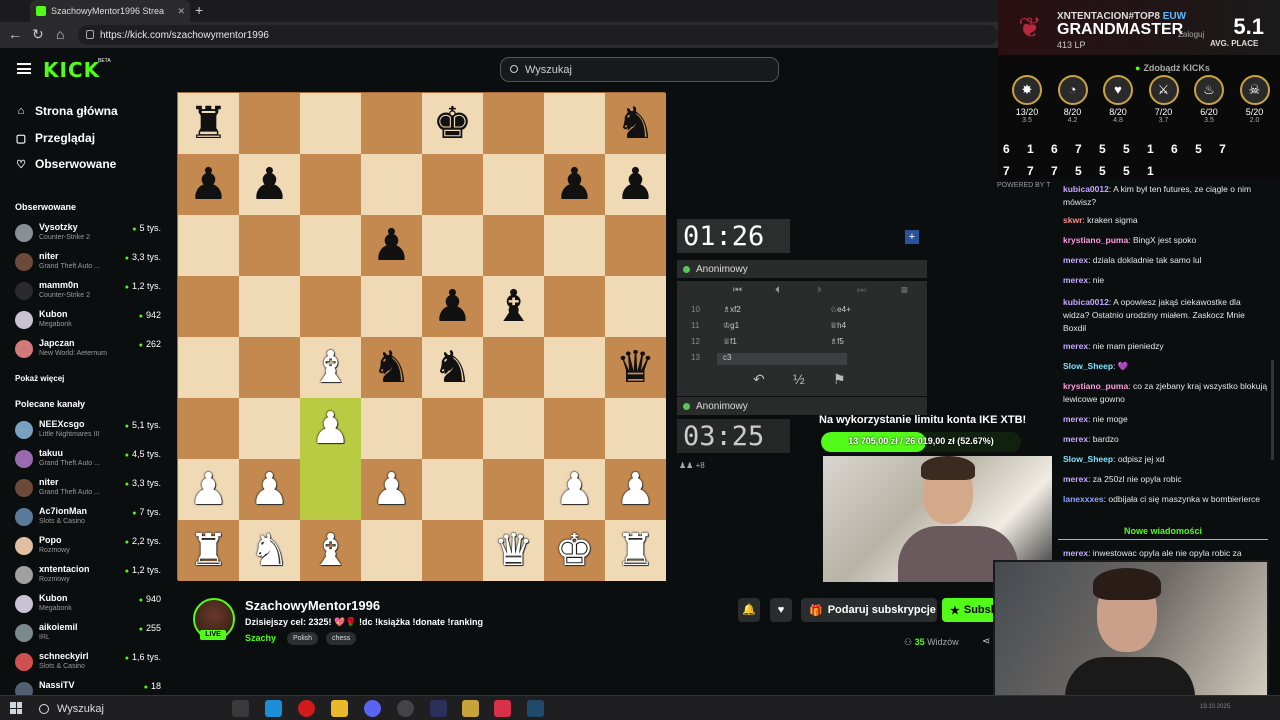 This screenshot has height=720, width=1280. What do you see at coordinates (90, 350) in the screenshot?
I see `followed-channel: Japczan New World: Aeternum 262` at bounding box center [90, 350].